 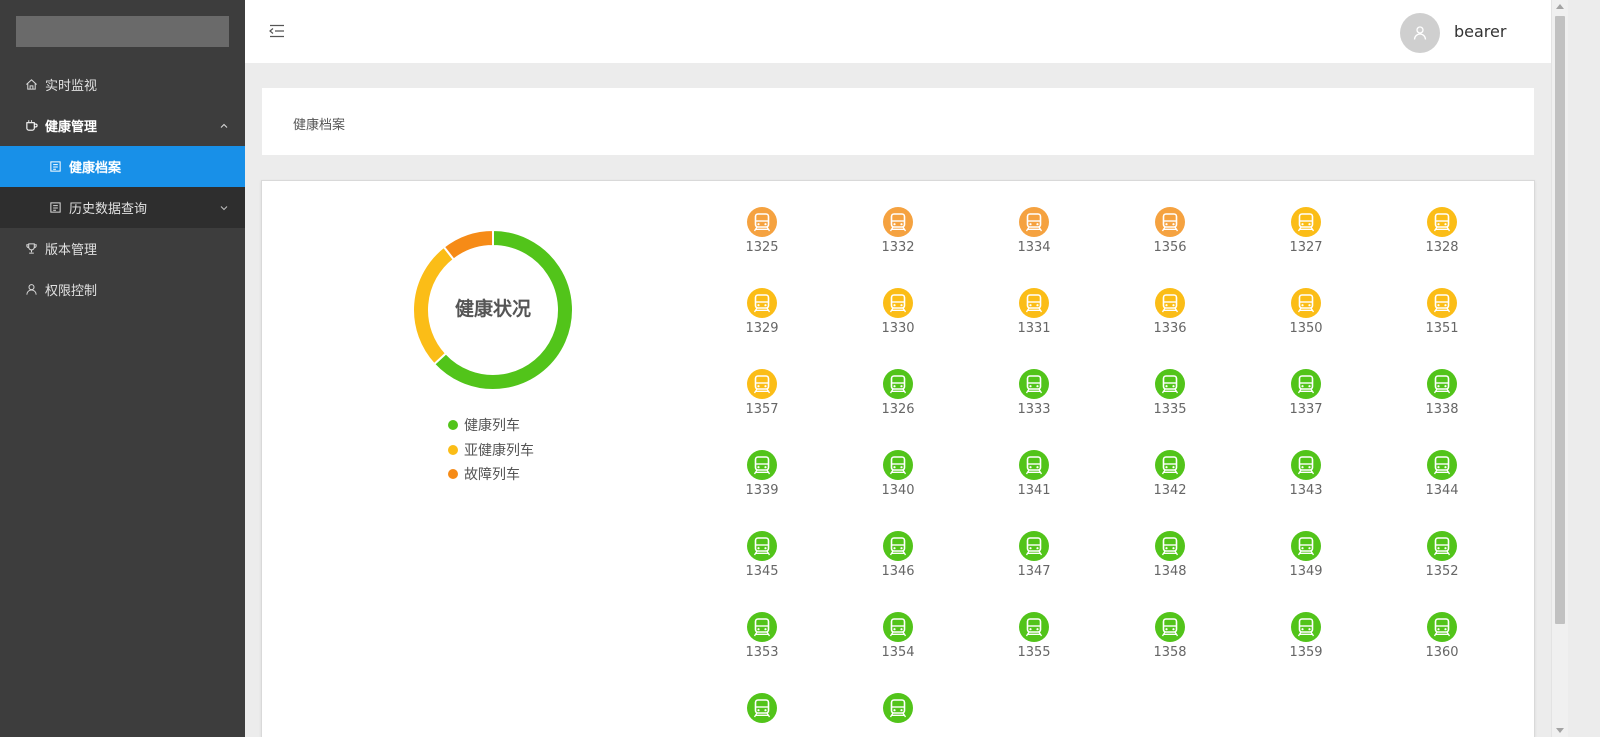 I want to click on train-item: 1329, so click(x=762, y=323).